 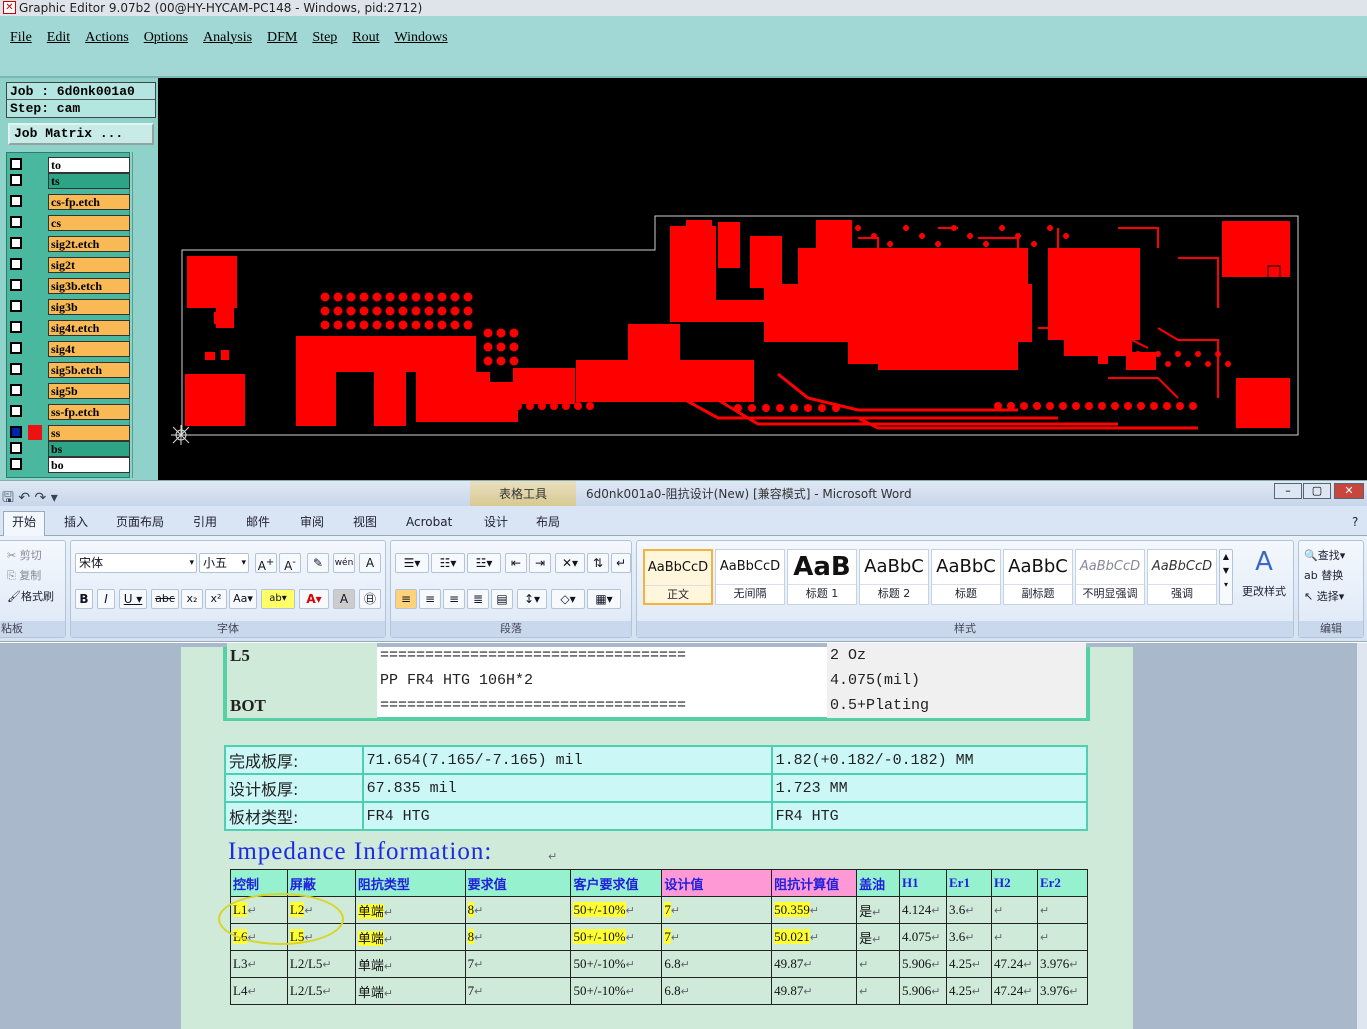 I want to click on tab-references: 引用, so click(x=205, y=524).